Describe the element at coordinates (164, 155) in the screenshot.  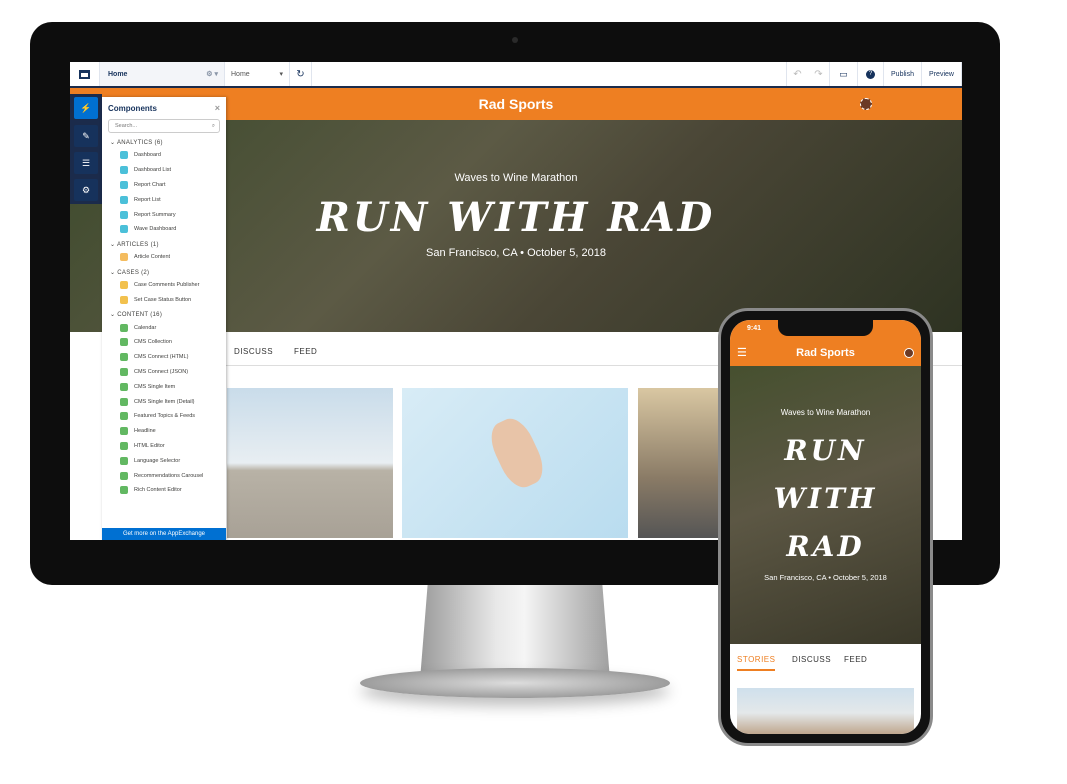
I see `component-item: Dashboard` at that location.